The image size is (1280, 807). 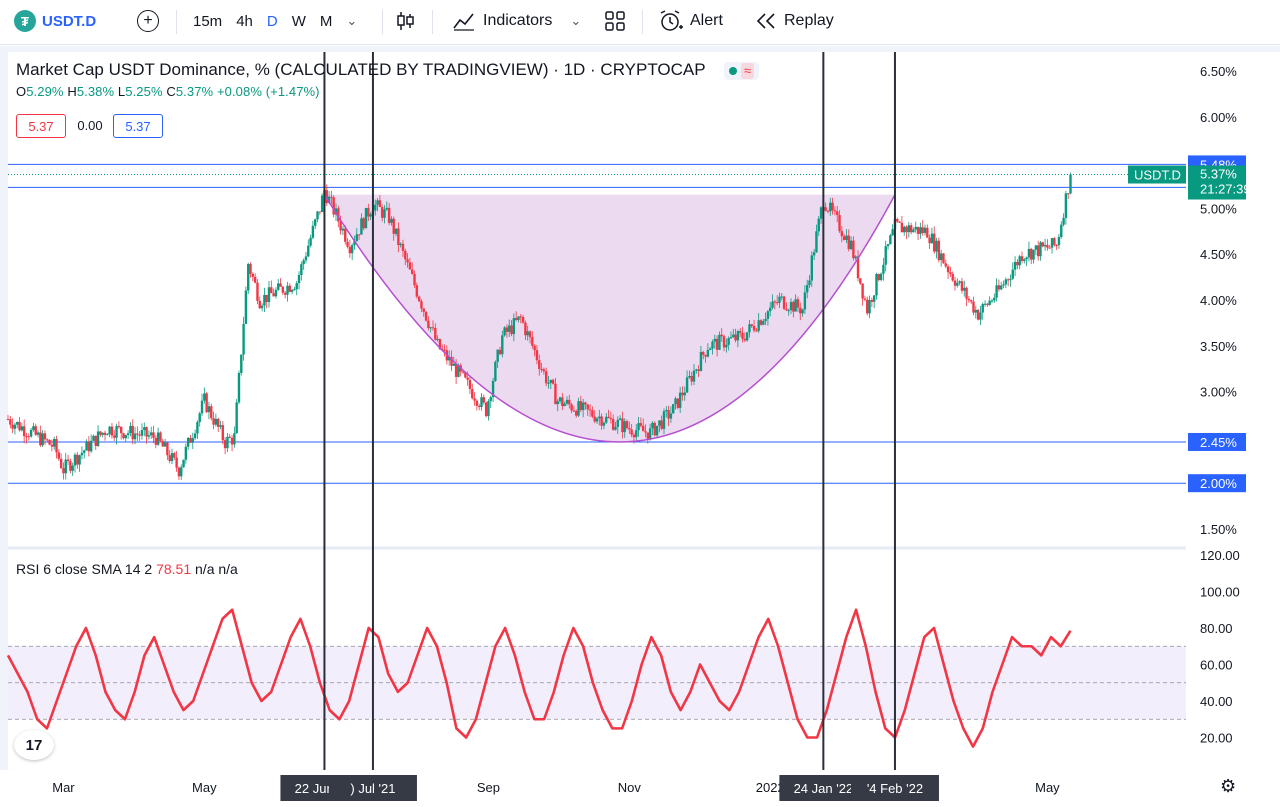 What do you see at coordinates (1228, 786) in the screenshot?
I see `gear-icon: ⚙` at bounding box center [1228, 786].